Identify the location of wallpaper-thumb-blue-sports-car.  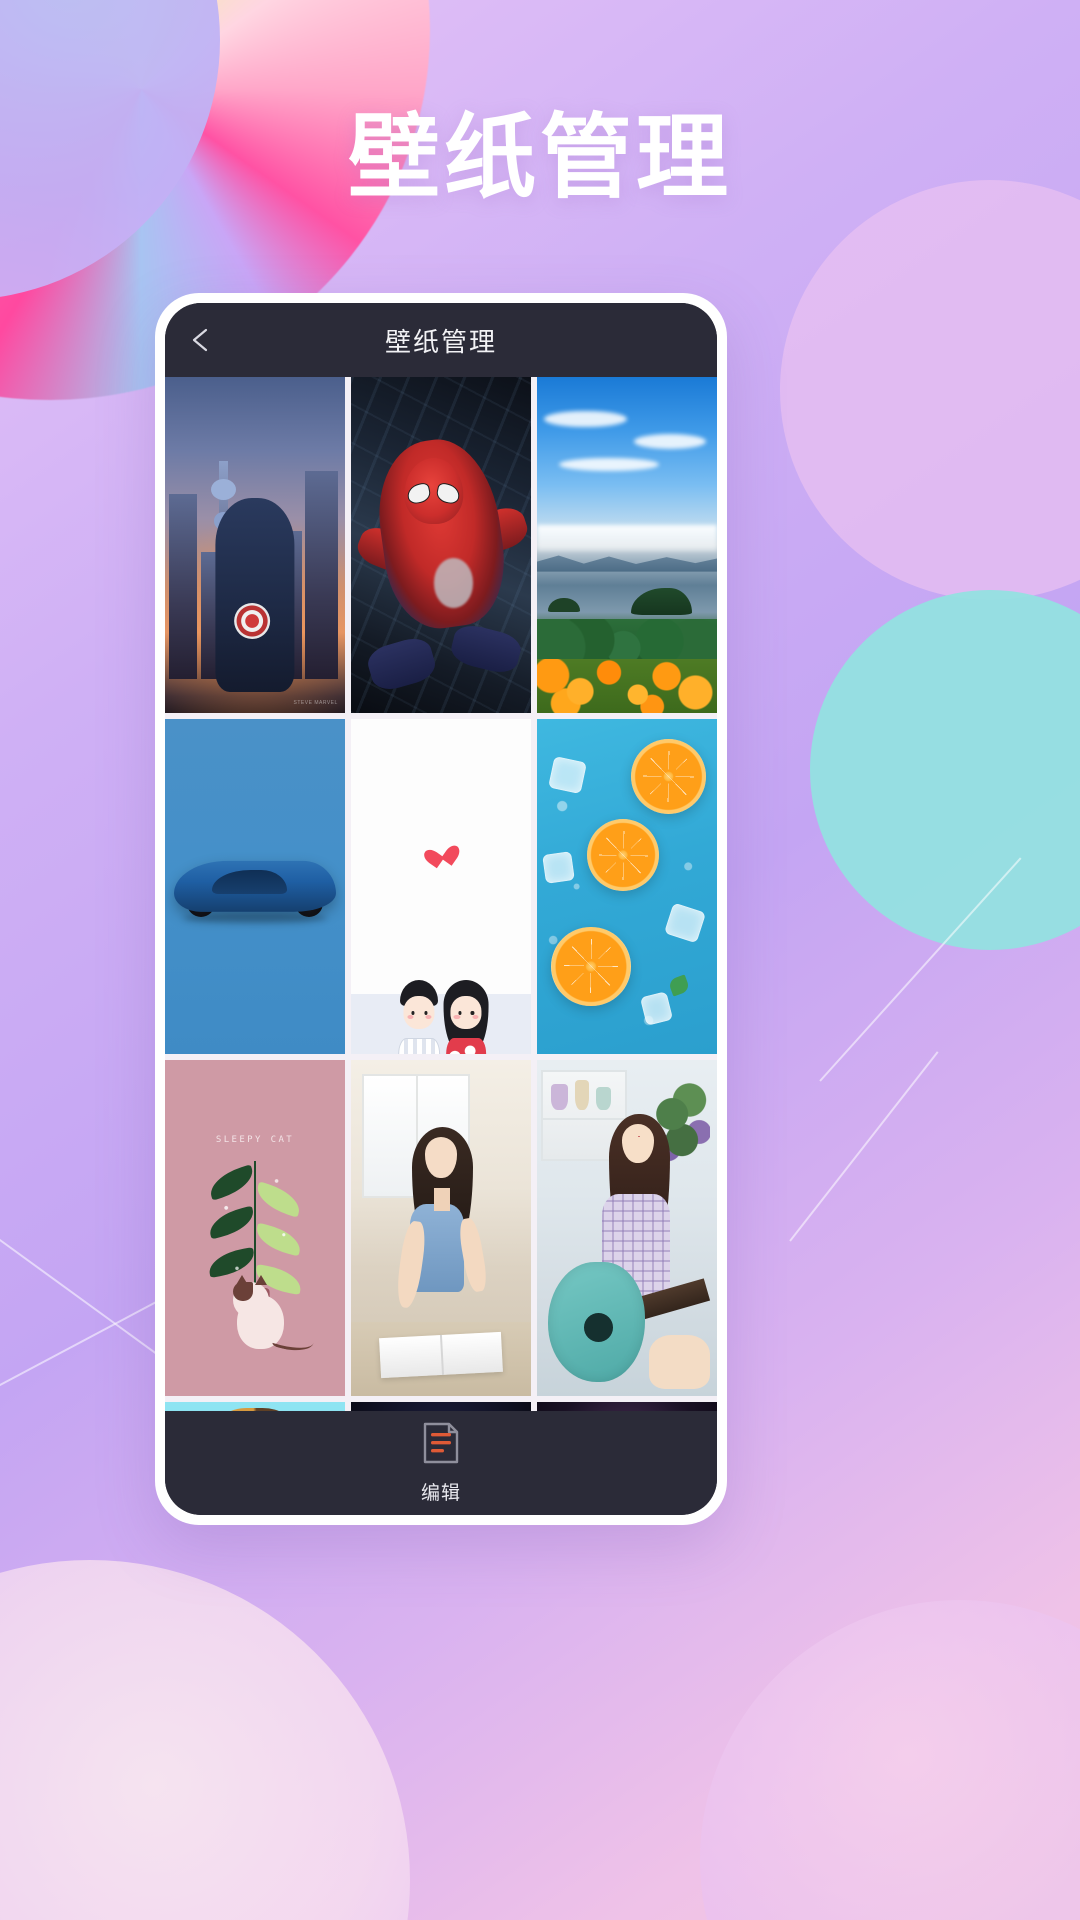
(255, 886).